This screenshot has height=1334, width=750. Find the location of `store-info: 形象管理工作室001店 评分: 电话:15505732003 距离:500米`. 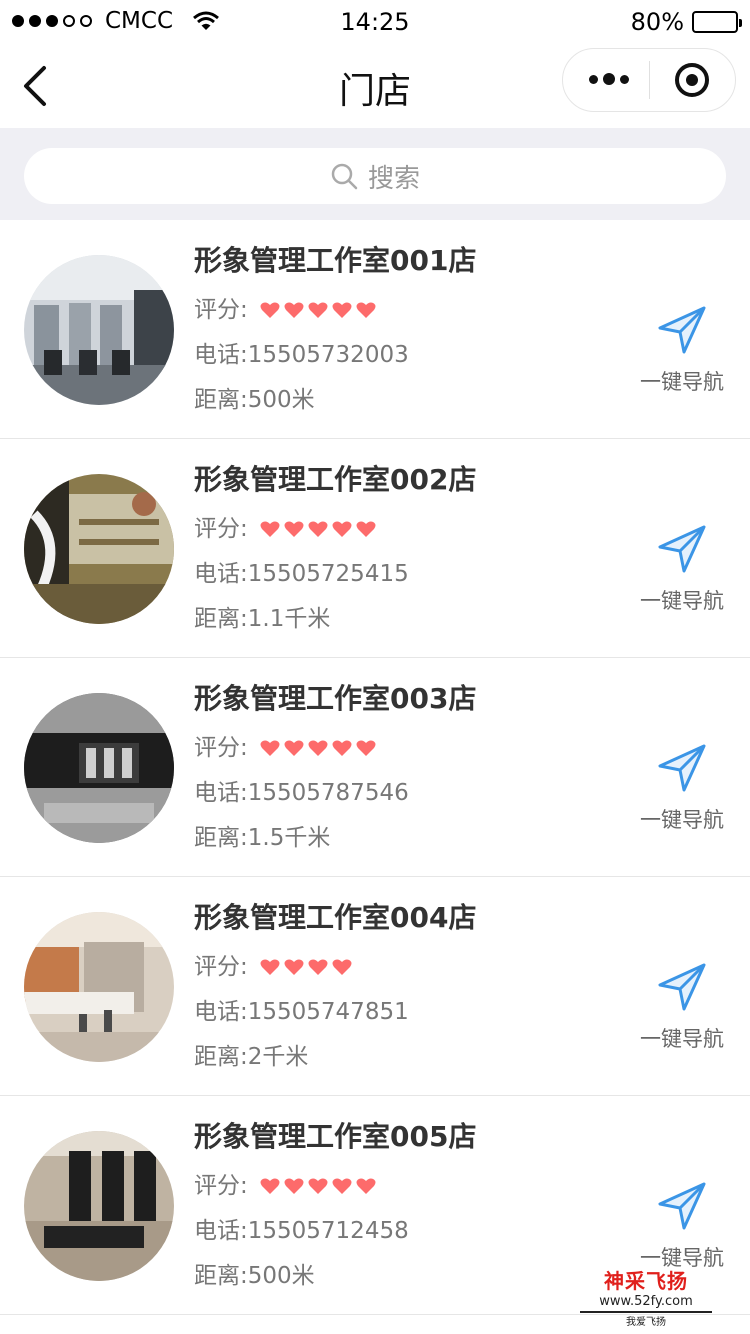

store-info: 形象管理工作室001店 评分: 电话:15505732003 距离:500米 is located at coordinates (335, 328).